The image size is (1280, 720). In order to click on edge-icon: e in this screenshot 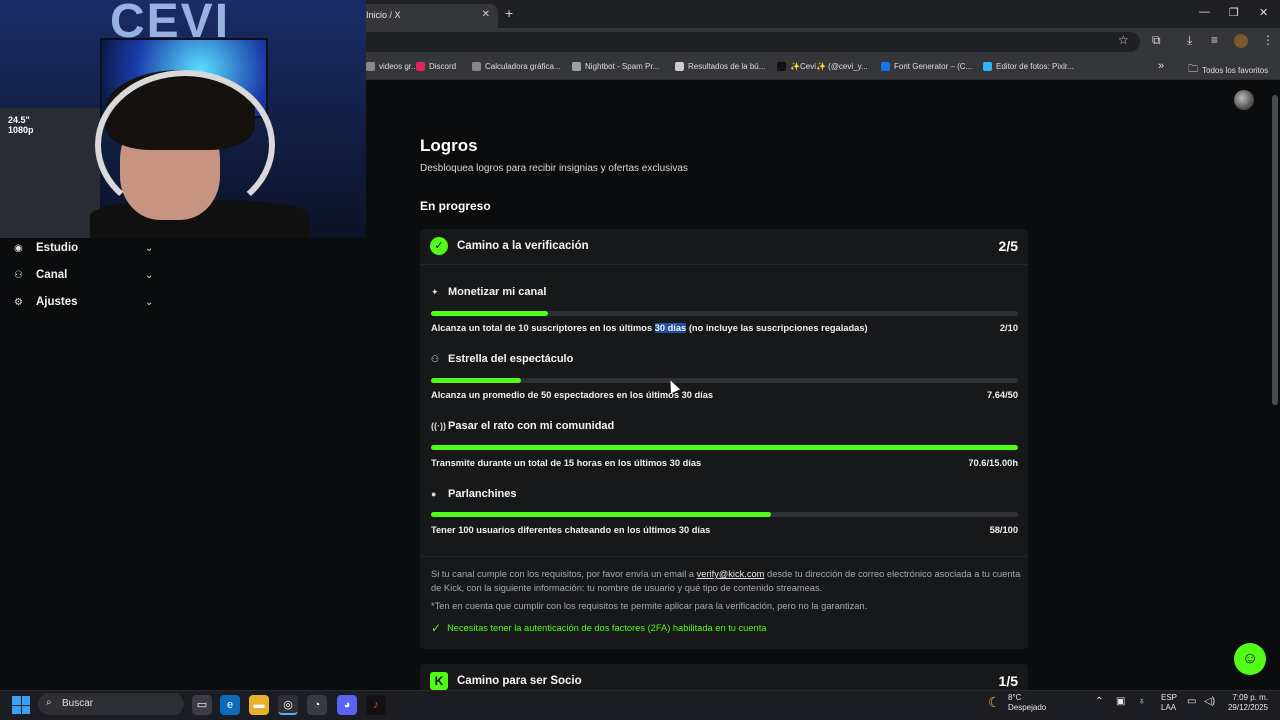, I will do `click(230, 705)`.